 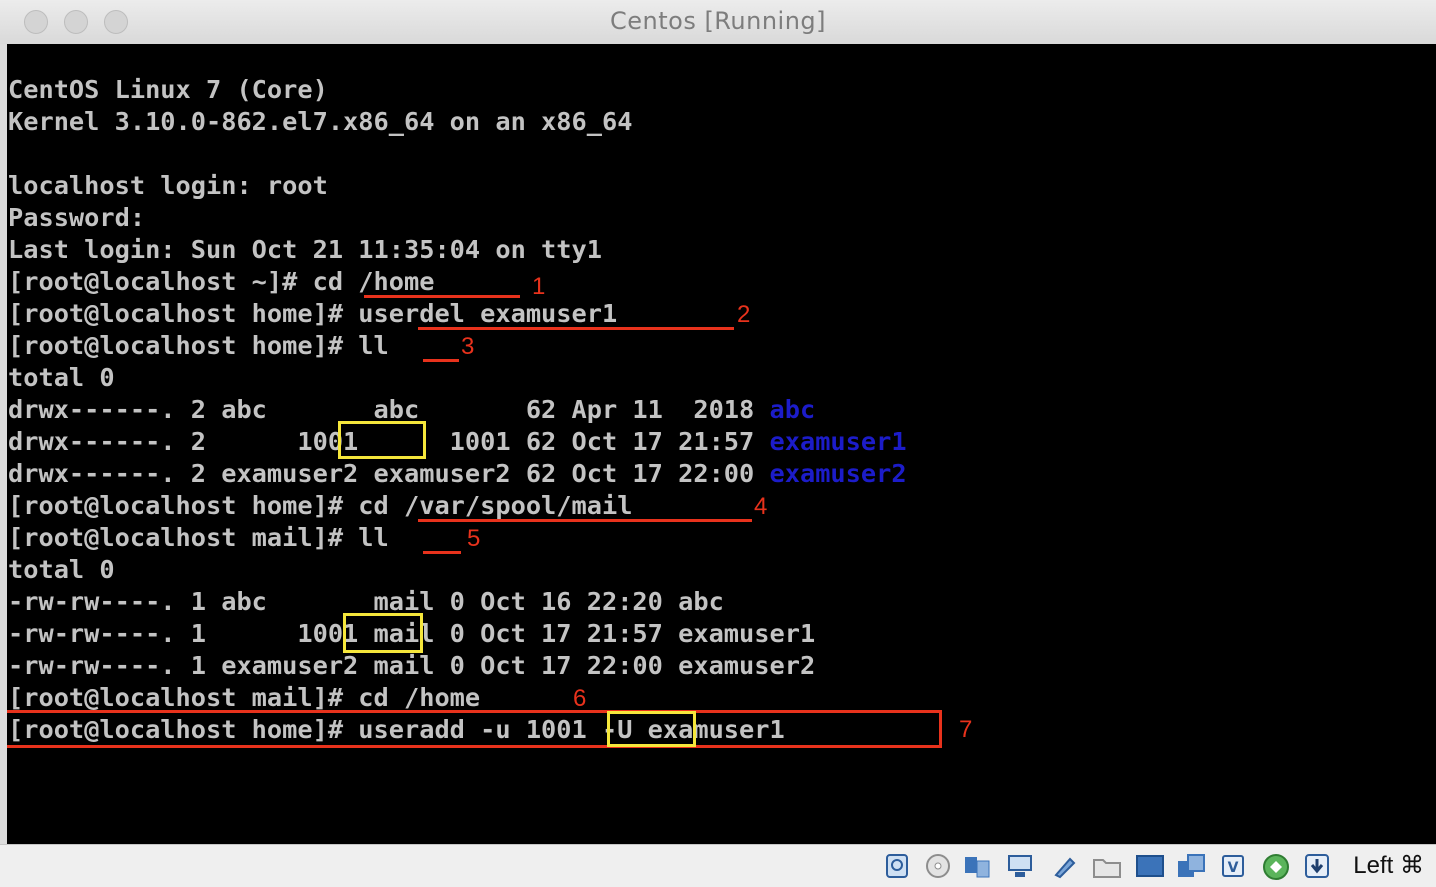 What do you see at coordinates (1190, 866) in the screenshot?
I see `video-capture-icon` at bounding box center [1190, 866].